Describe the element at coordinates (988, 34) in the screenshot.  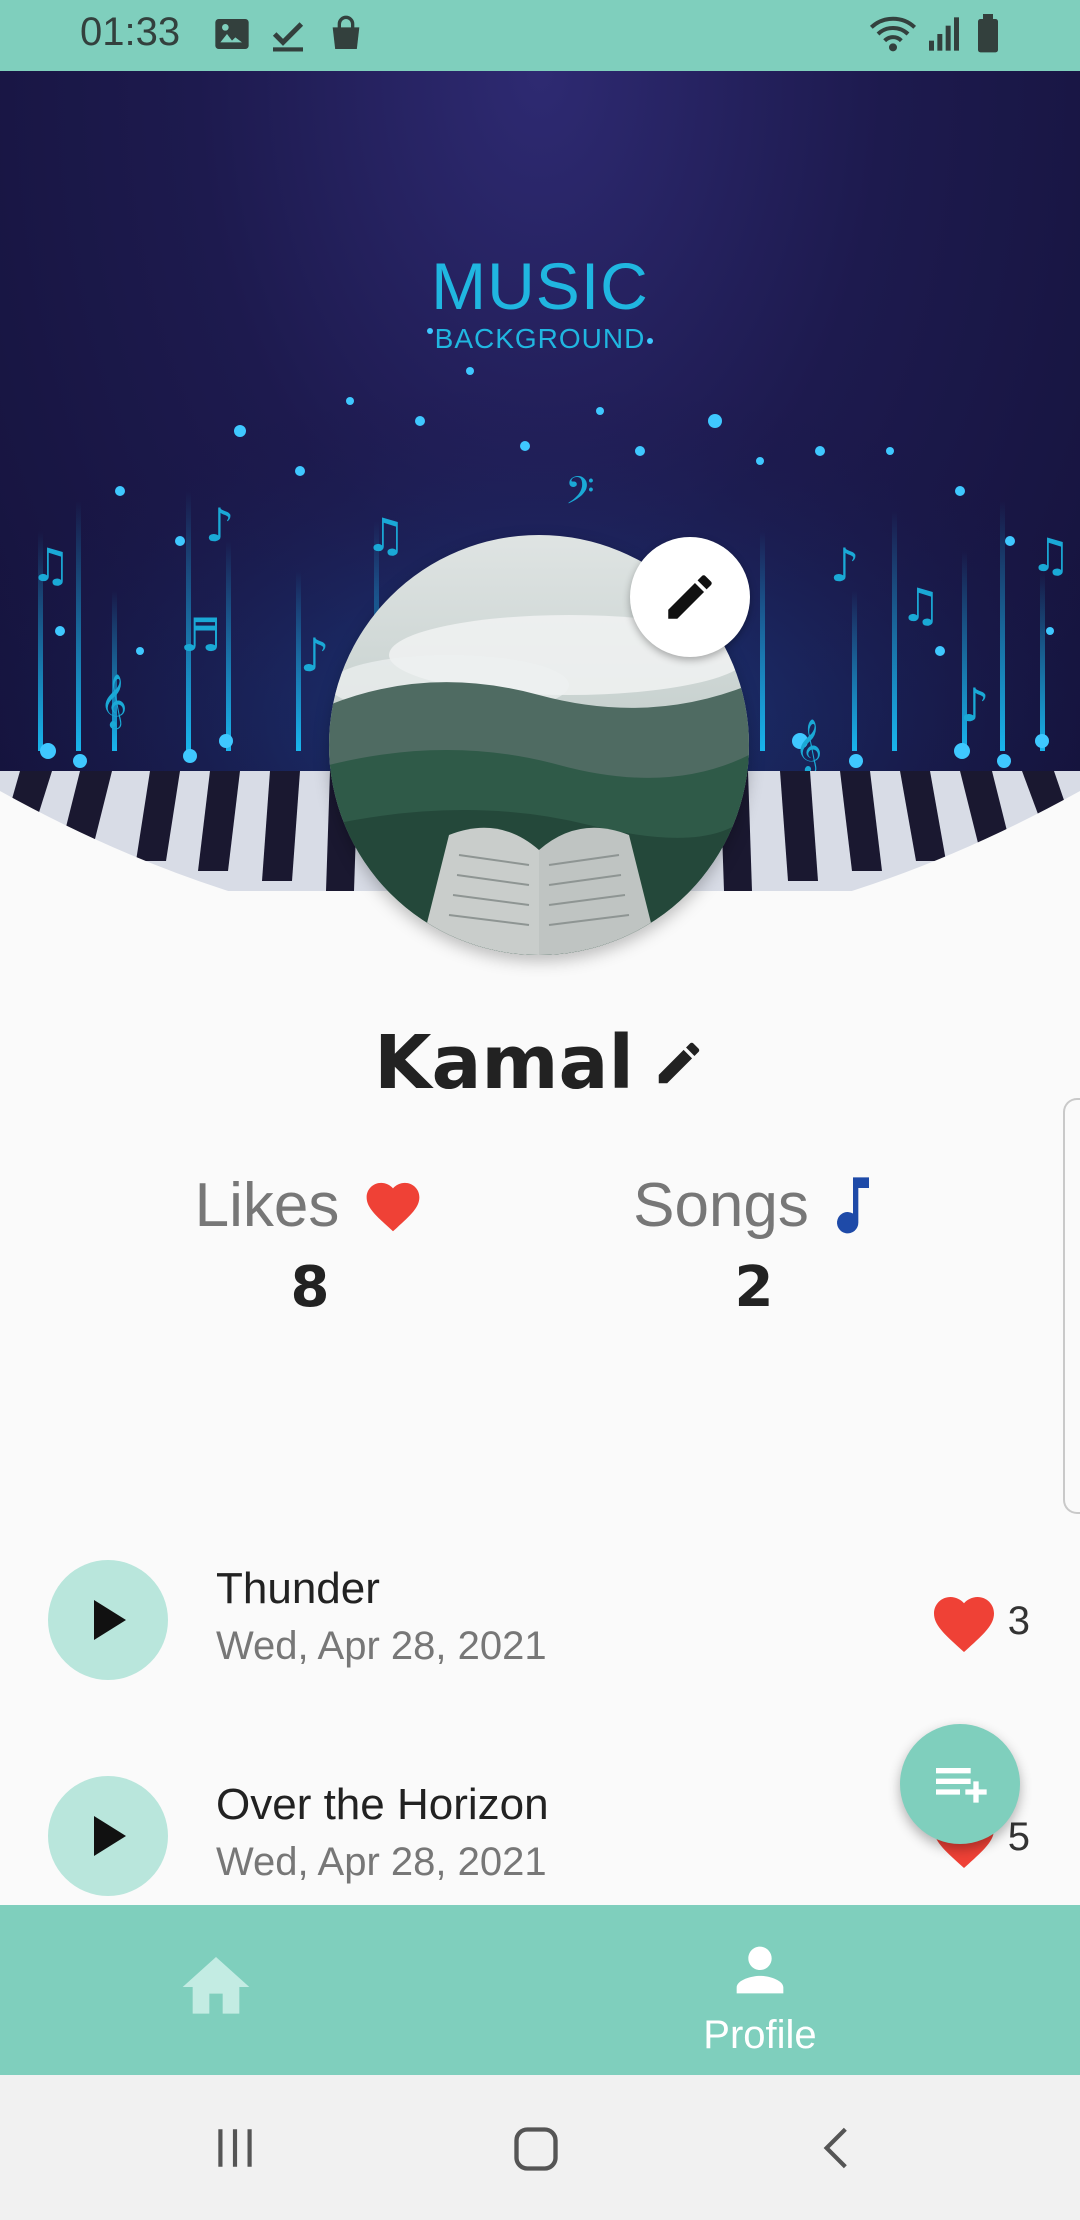
I see `battery-icon` at that location.